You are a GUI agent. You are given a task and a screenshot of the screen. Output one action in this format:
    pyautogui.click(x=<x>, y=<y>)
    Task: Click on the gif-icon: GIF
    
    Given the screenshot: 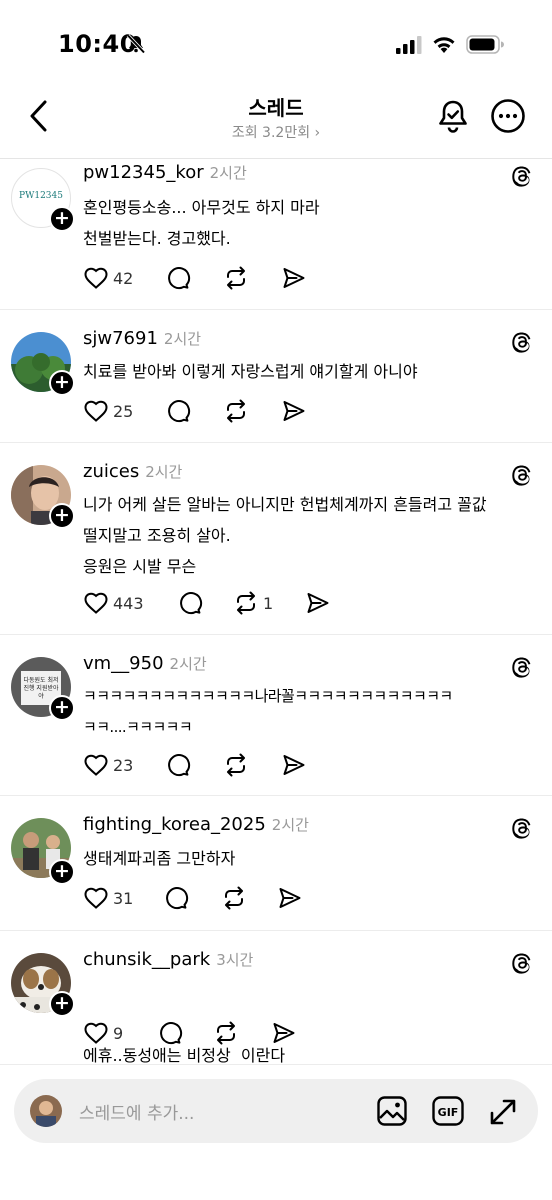 What is the action you would take?
    pyautogui.click(x=448, y=1111)
    